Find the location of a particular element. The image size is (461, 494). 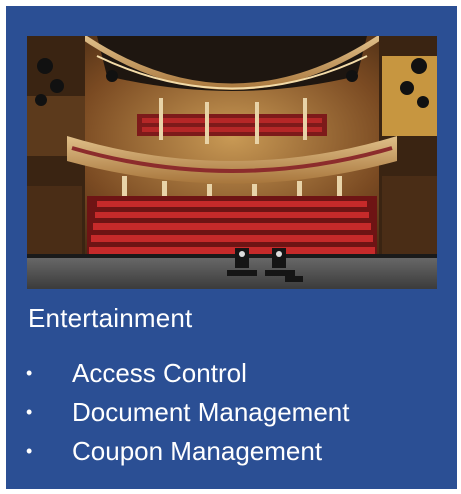

feature-label: Document Management is located at coordinates (211, 412).